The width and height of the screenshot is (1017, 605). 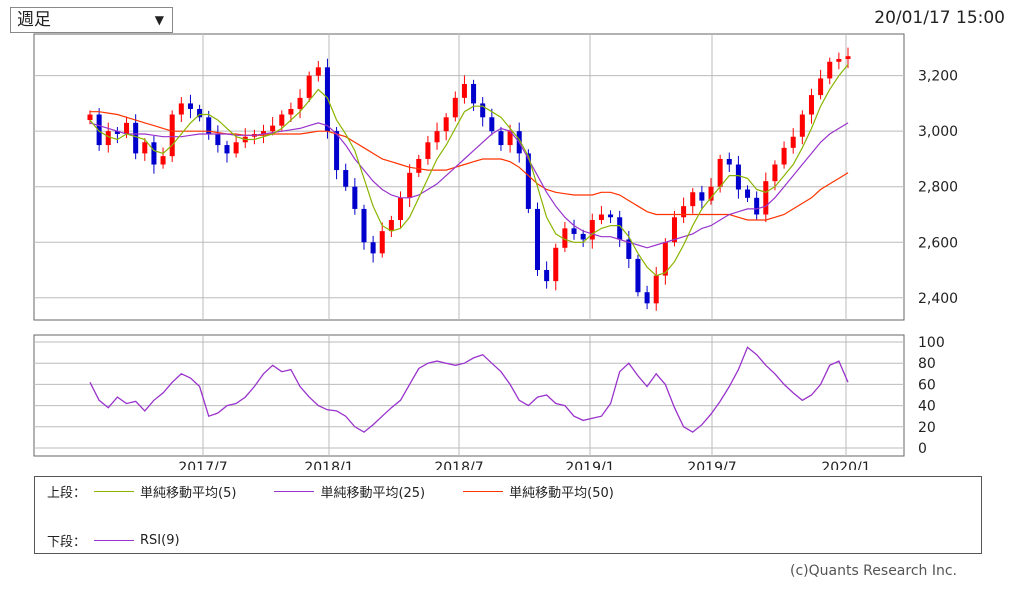 I want to click on legend-ma5-label: 単純移動平均(5), so click(x=188, y=493).